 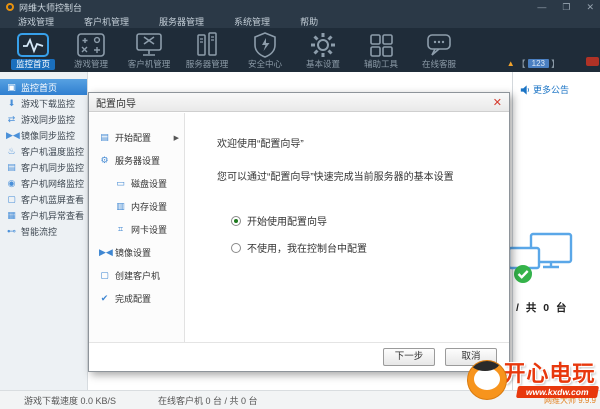 I want to click on watermark-brand: 开心电玩, so click(x=549, y=373).